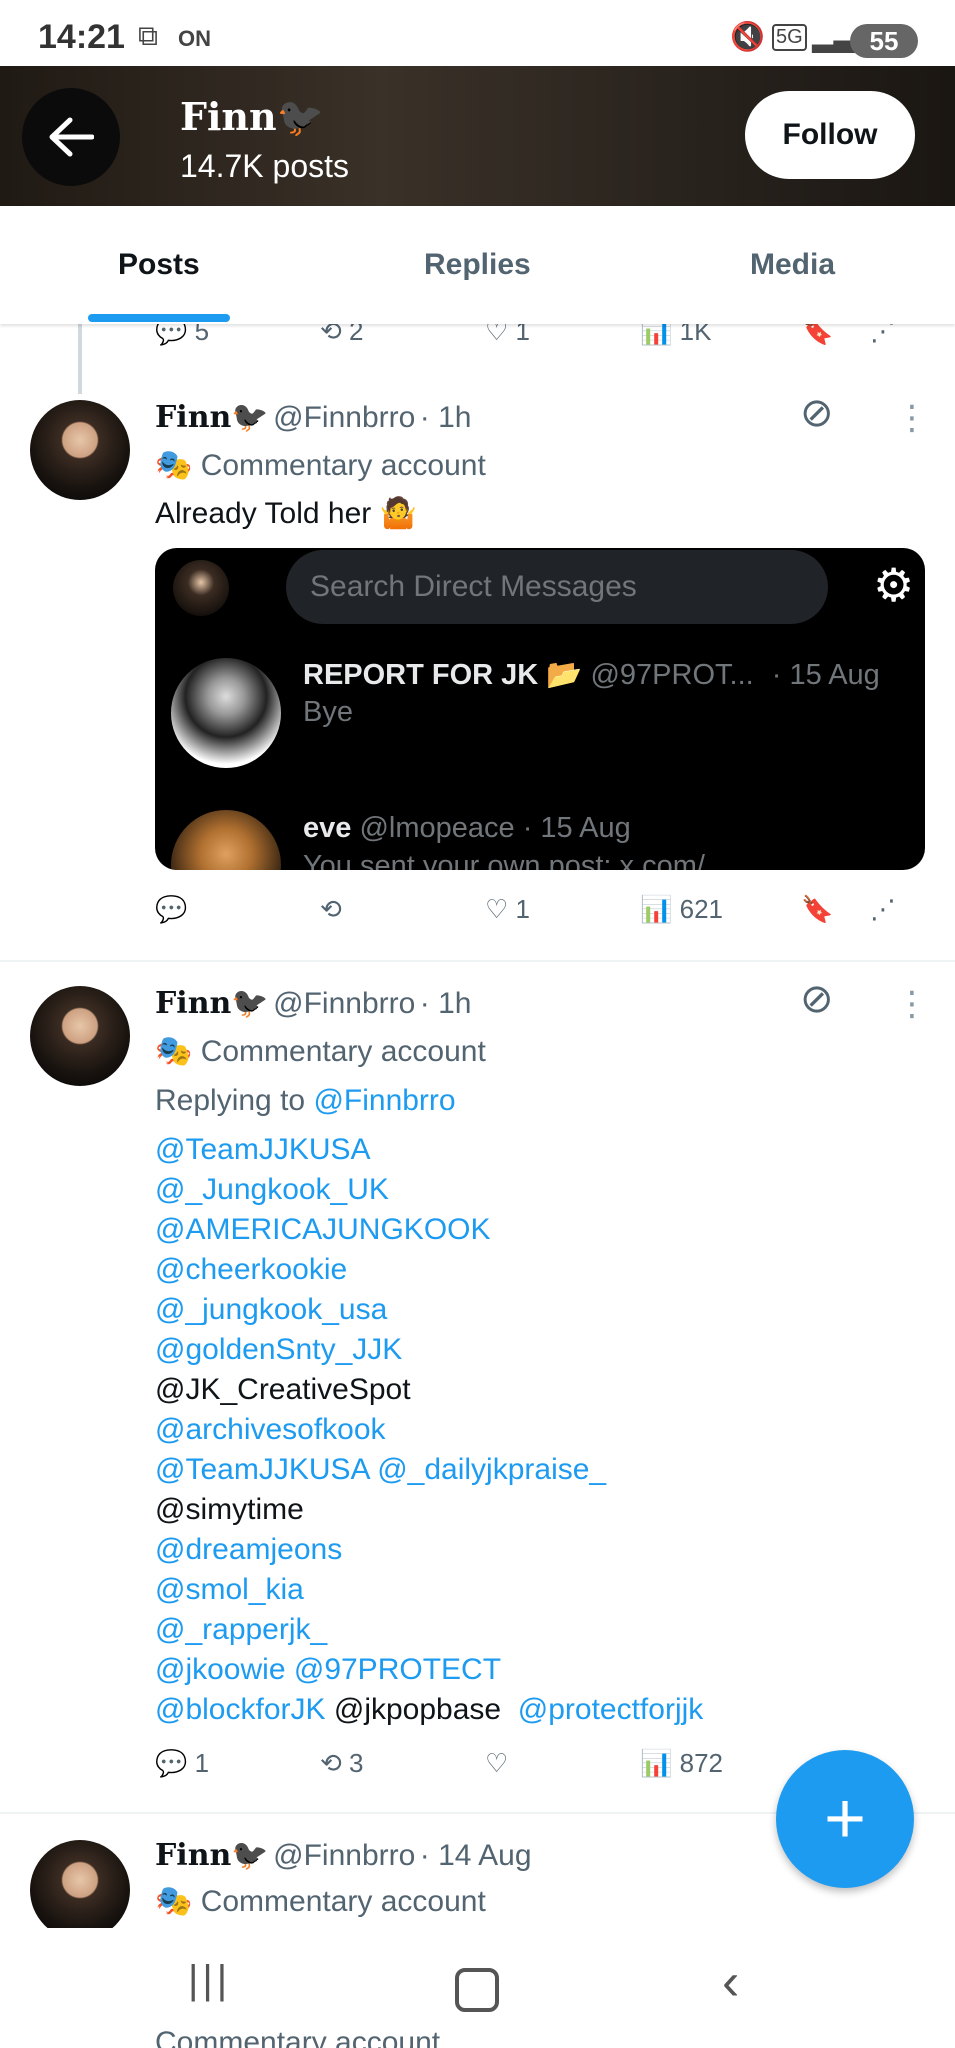 The height and width of the screenshot is (2048, 955). What do you see at coordinates (298, 2037) in the screenshot?
I see `peek-account-label: Commentary account` at bounding box center [298, 2037].